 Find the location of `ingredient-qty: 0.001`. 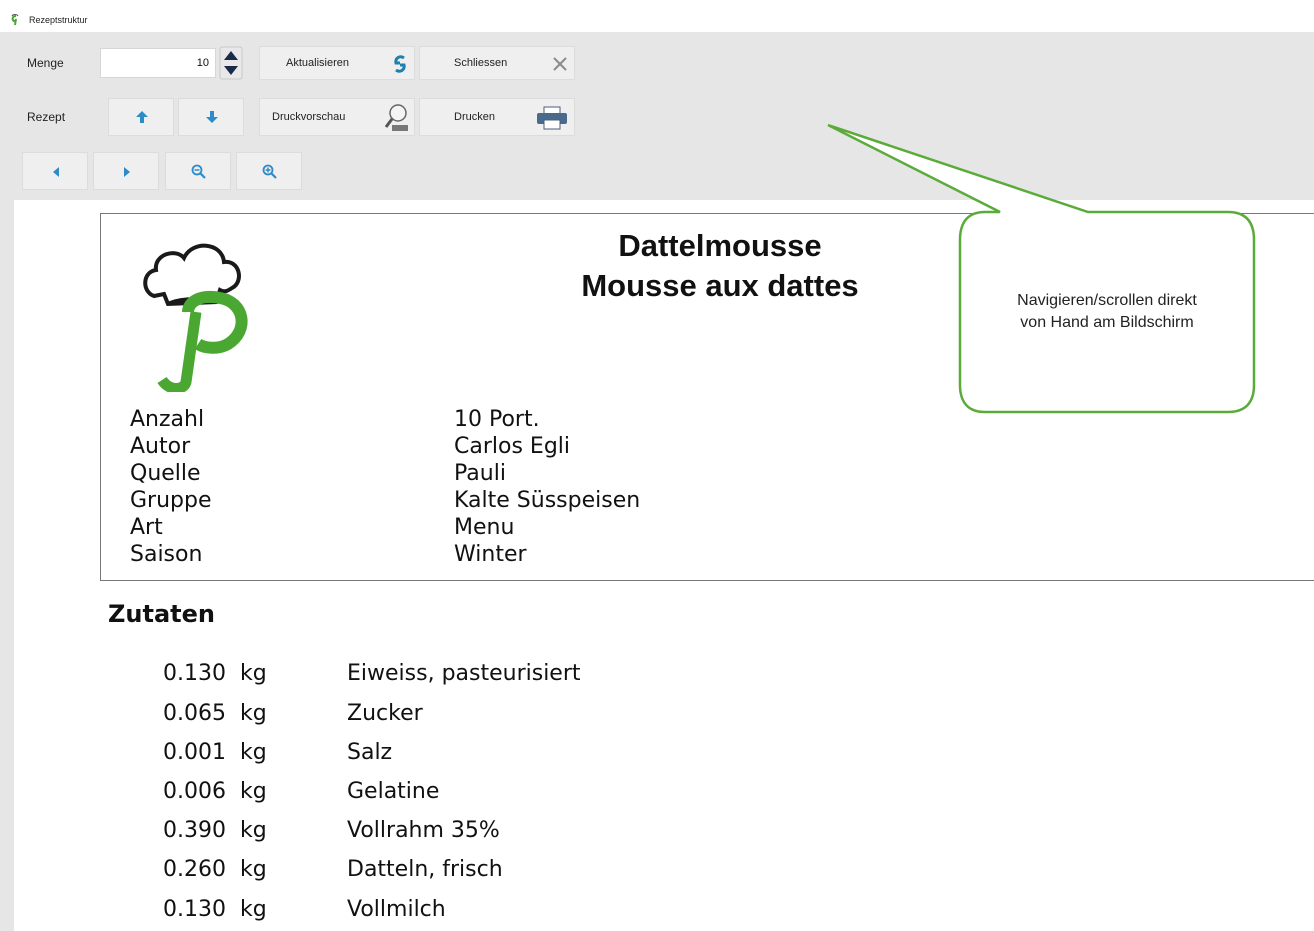

ingredient-qty: 0.001 is located at coordinates (194, 752).